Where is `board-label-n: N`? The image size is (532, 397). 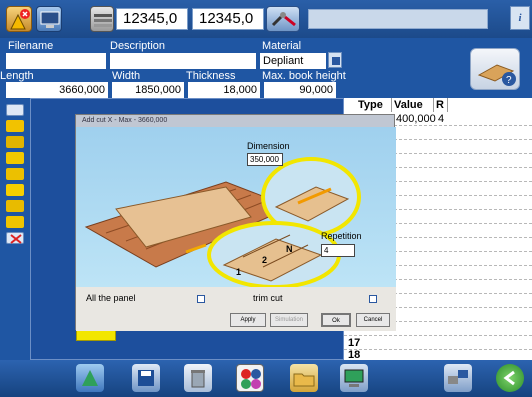
board-label-n: N is located at coordinates (289, 249).